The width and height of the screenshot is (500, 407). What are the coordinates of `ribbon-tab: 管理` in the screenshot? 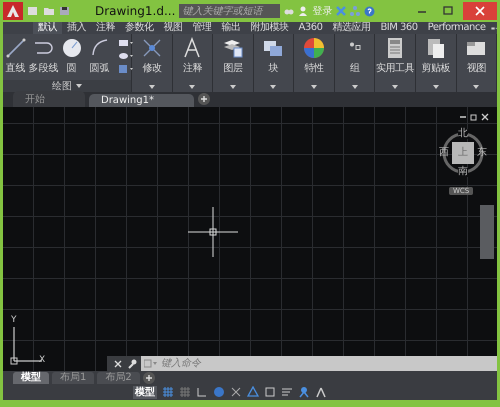 It's located at (202, 28).